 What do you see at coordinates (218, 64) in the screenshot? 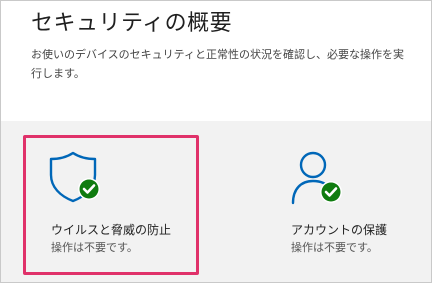
I see `page-description: お使いのデバイスのセキュリティと正常性の状況を確認し、必要な操作を実行します。` at bounding box center [218, 64].